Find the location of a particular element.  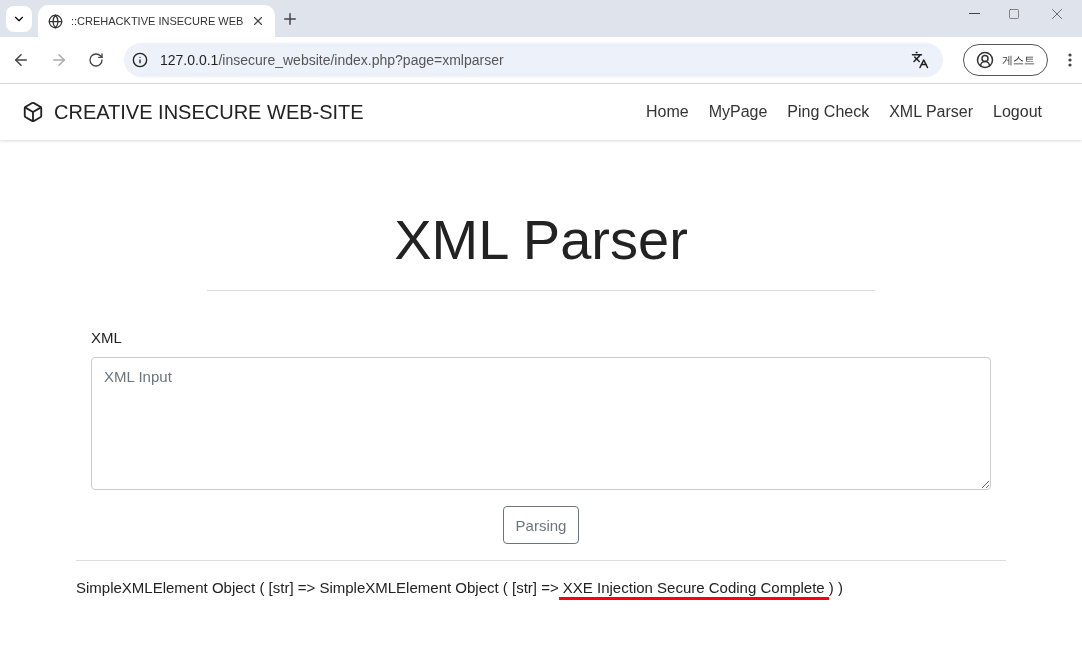

back-button is located at coordinates (21, 60).